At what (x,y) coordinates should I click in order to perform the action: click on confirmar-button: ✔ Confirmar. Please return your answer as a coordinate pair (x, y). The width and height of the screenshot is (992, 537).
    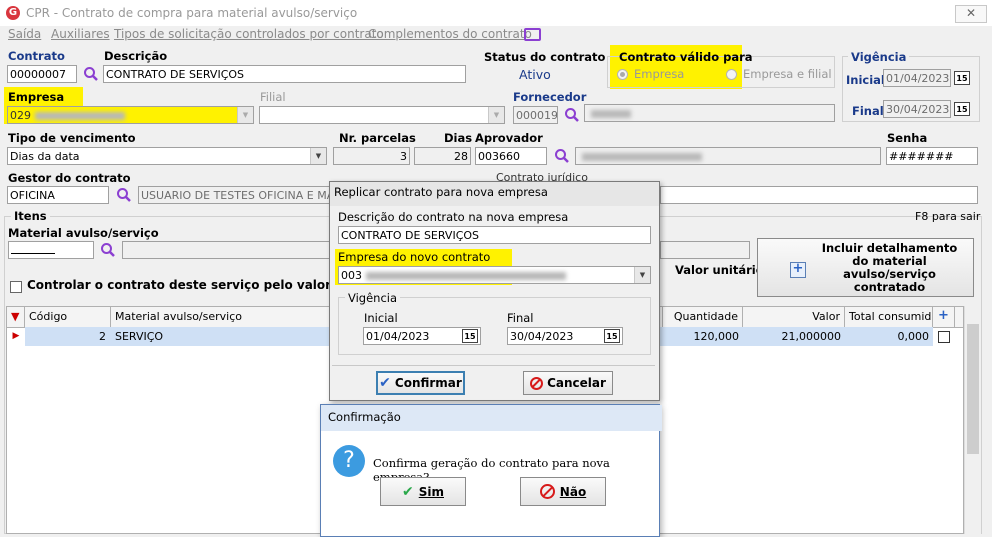
    Looking at the image, I should click on (420, 383).